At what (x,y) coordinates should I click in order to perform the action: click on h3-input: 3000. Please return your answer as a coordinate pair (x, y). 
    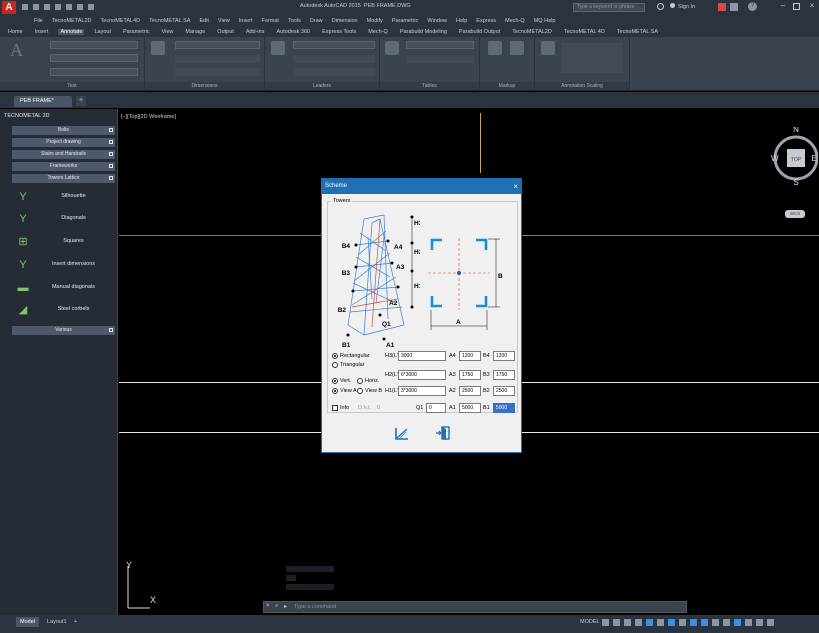
    Looking at the image, I should click on (422, 356).